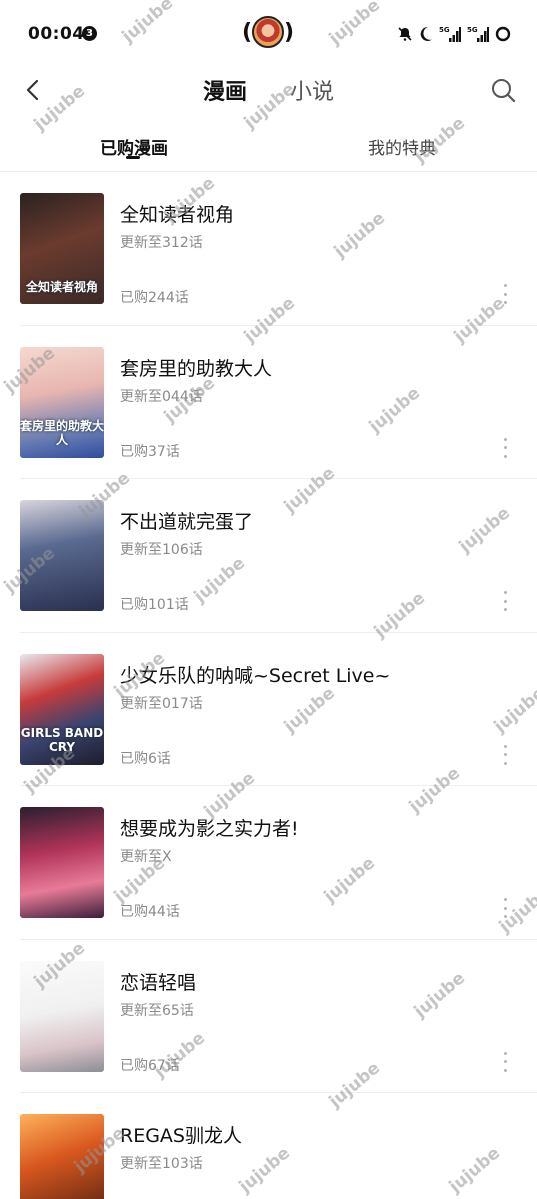 The height and width of the screenshot is (1199, 537). I want to click on comic-cover: 全知读者视角, so click(62, 248).